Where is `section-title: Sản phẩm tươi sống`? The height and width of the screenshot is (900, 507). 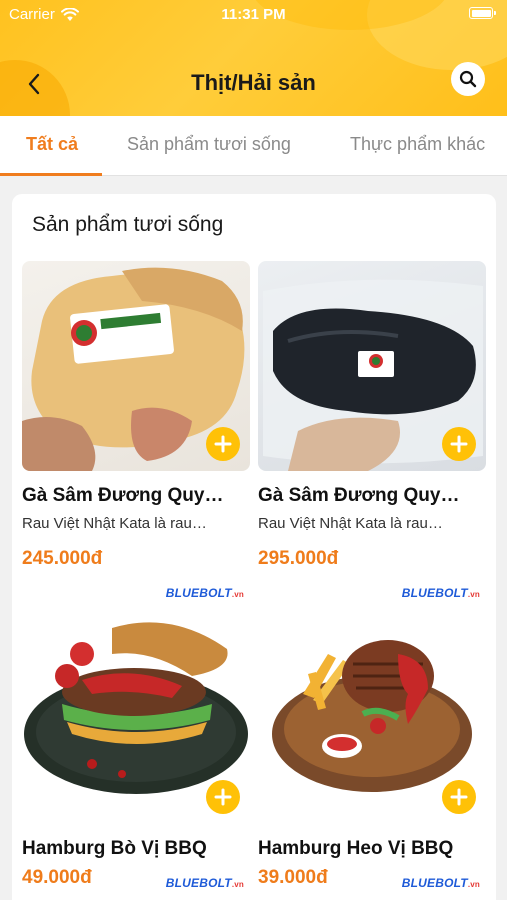
section-title: Sản phẩm tươi sống is located at coordinates (128, 224).